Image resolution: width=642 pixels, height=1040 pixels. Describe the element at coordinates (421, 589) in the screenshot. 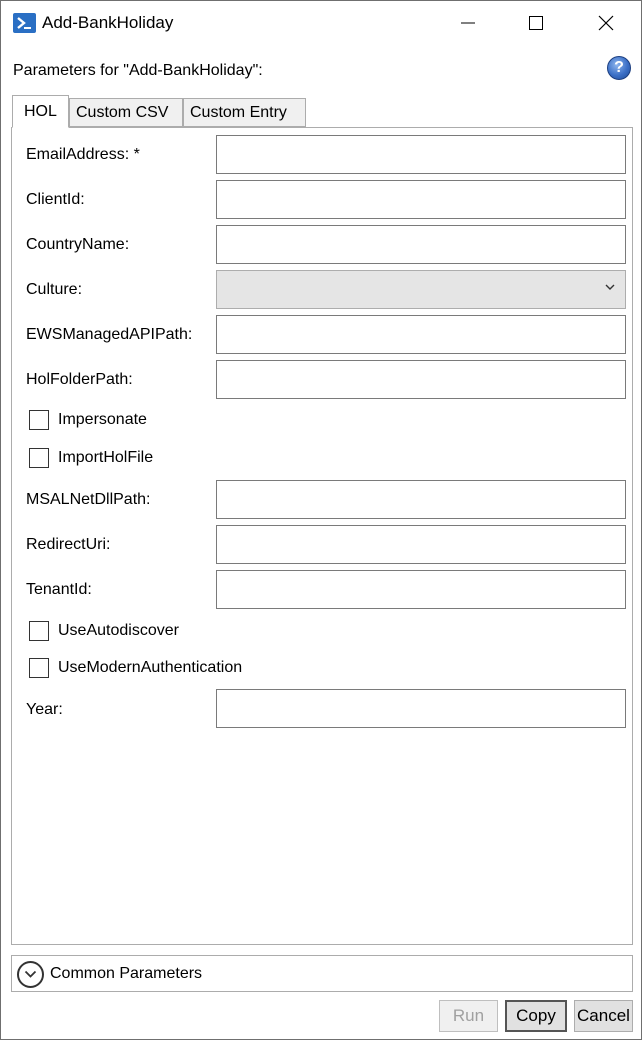

I see `tenant-id-input` at that location.